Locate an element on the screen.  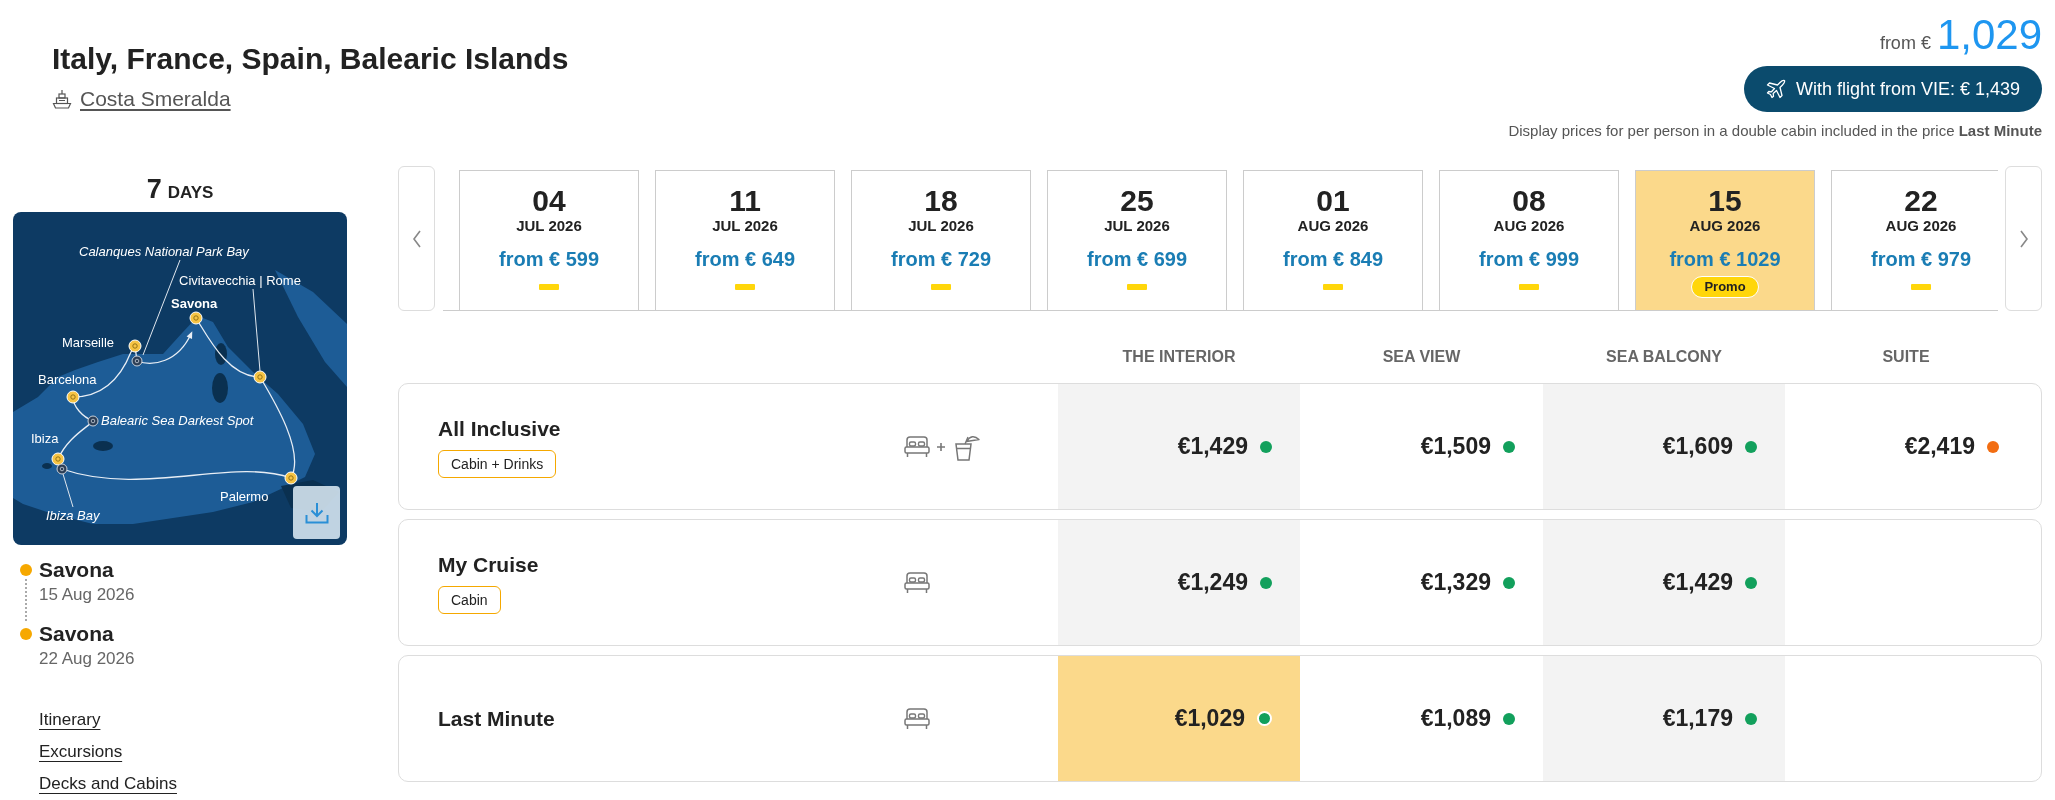
stop-date: 15 Aug 2026 is located at coordinates (87, 595).